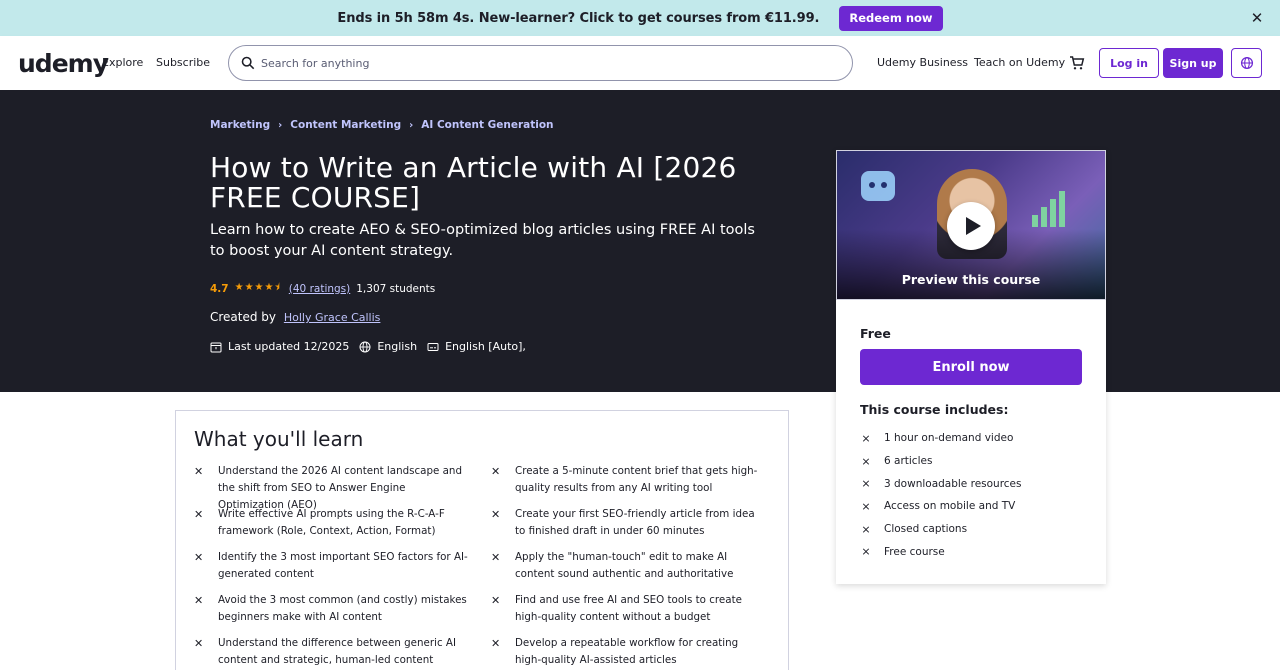  I want to click on closed-captions-icon, so click(433, 346).